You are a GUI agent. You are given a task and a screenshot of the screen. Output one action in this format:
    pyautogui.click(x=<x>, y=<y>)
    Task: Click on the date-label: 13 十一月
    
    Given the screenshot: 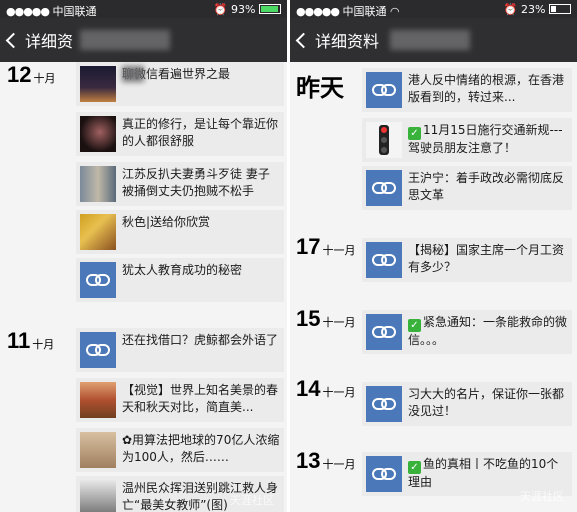 What is the action you would take?
    pyautogui.click(x=326, y=460)
    